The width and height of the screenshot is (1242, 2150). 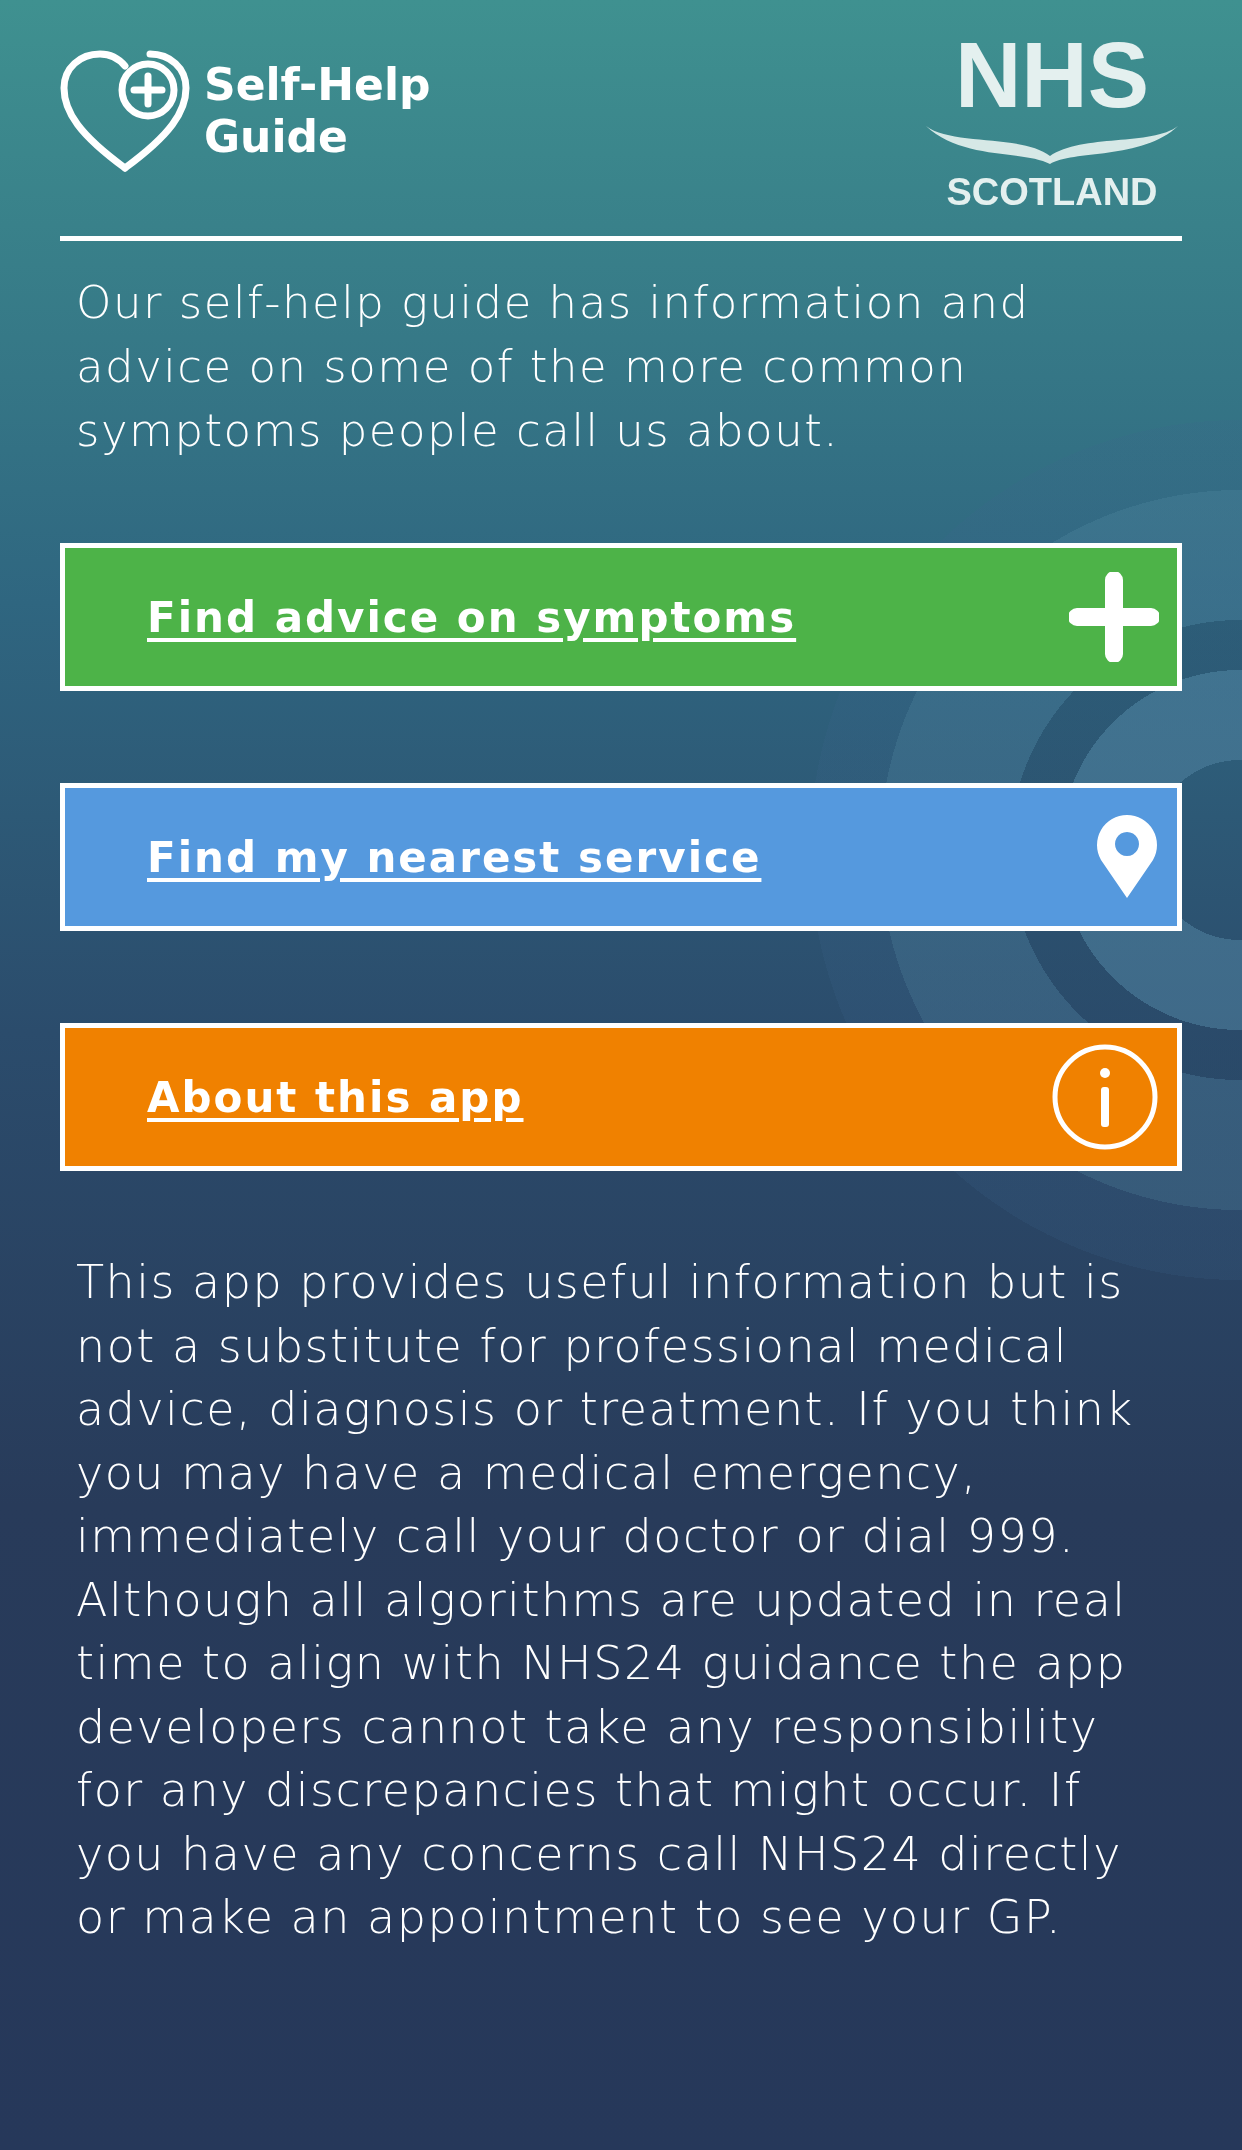 What do you see at coordinates (1105, 1097) in the screenshot?
I see `info-icon` at bounding box center [1105, 1097].